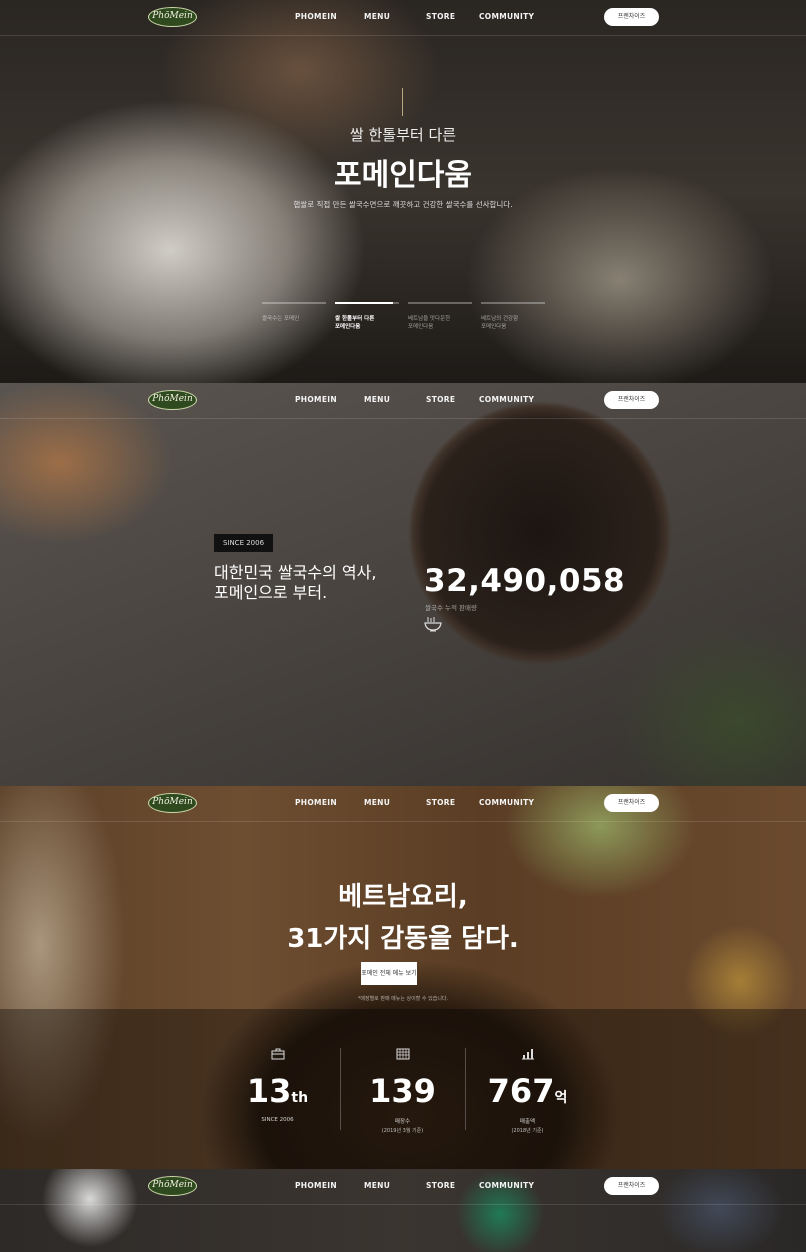 The height and width of the screenshot is (1252, 806). Describe the element at coordinates (294, 312) in the screenshot. I see `slide-tab-1: 쌀국수는 포메인` at that location.